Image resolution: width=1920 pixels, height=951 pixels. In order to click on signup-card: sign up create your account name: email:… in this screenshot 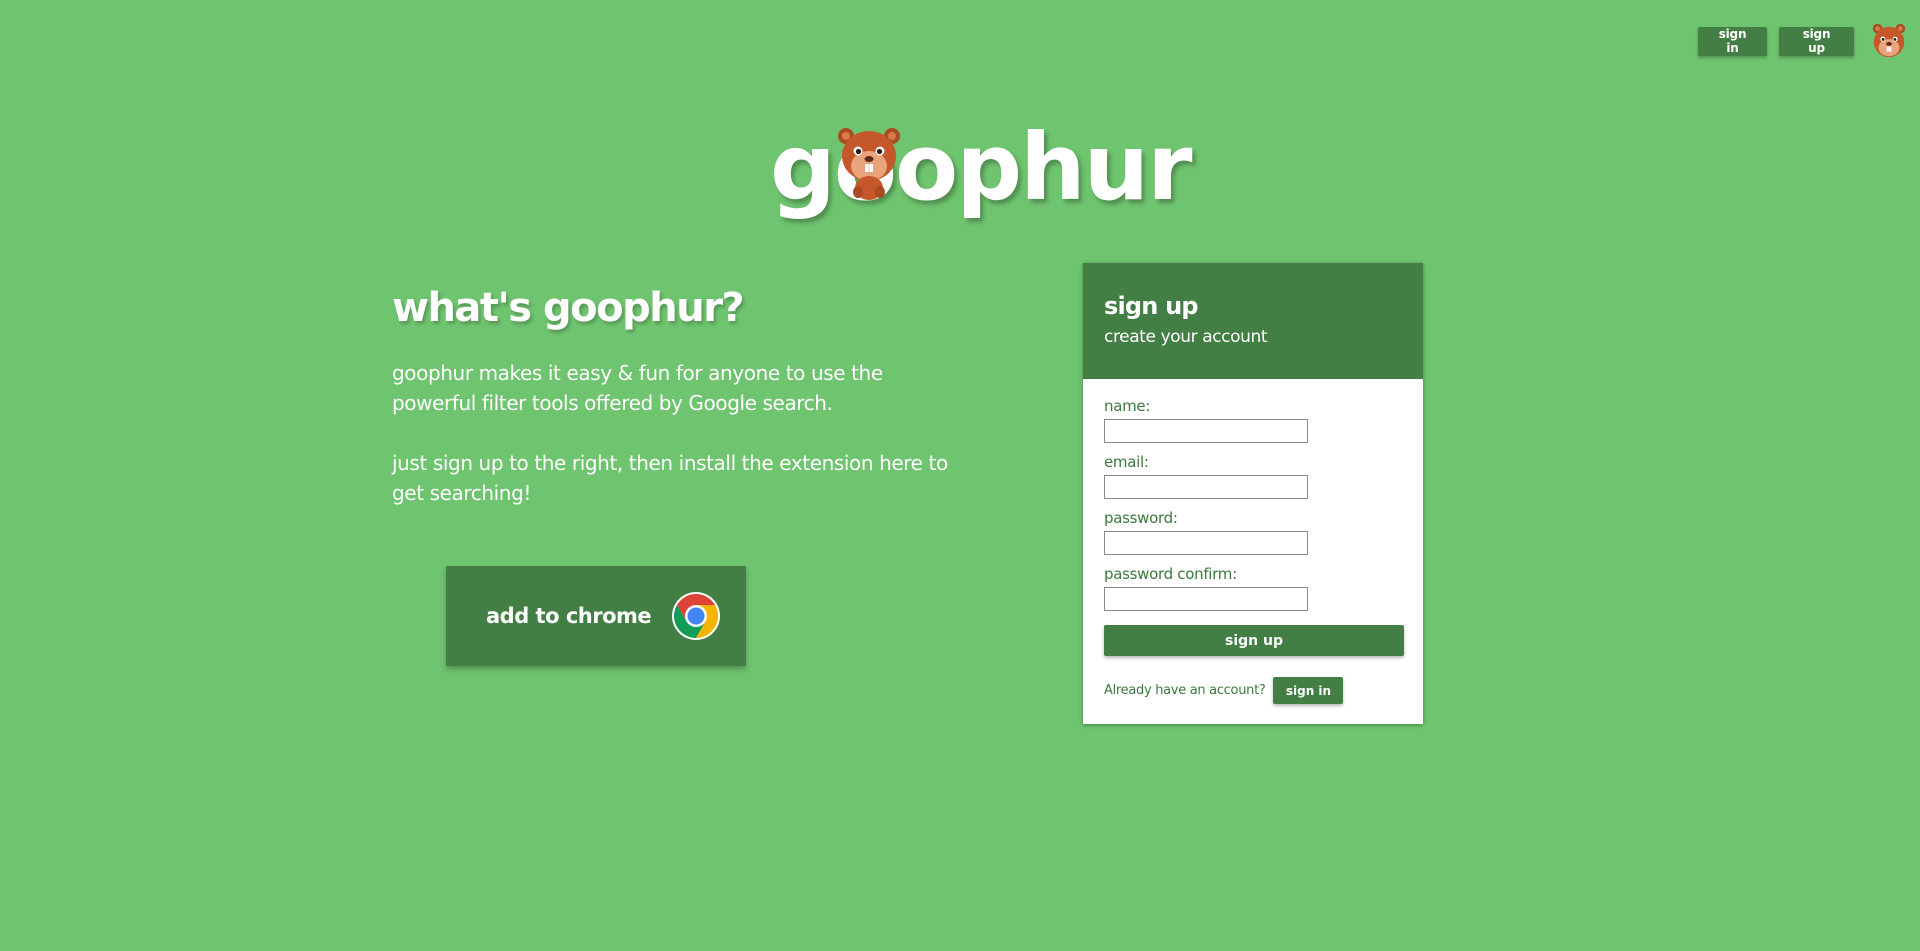, I will do `click(1253, 493)`.